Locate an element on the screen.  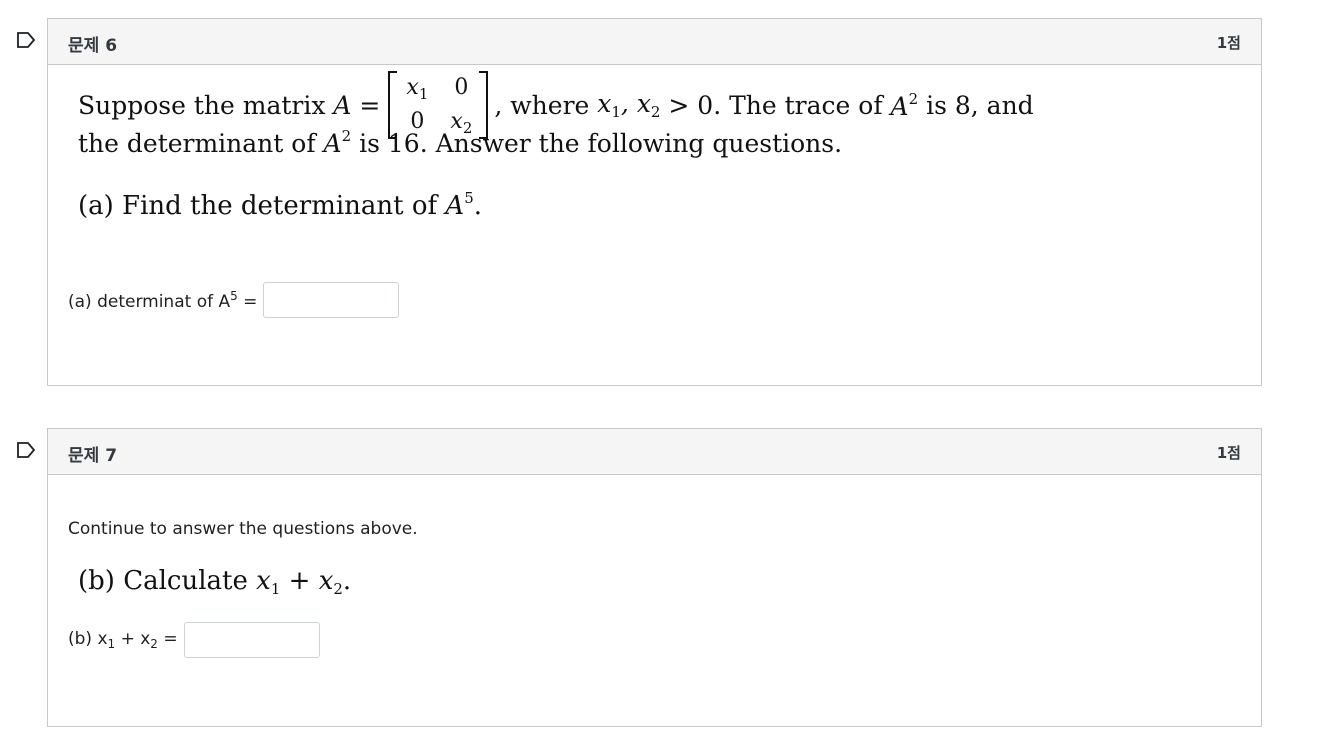
answer-row-b: (b) x1 + x2 = is located at coordinates (194, 640).